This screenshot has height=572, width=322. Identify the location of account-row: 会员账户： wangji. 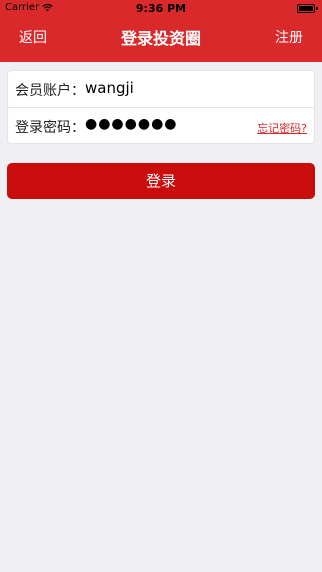
(161, 89).